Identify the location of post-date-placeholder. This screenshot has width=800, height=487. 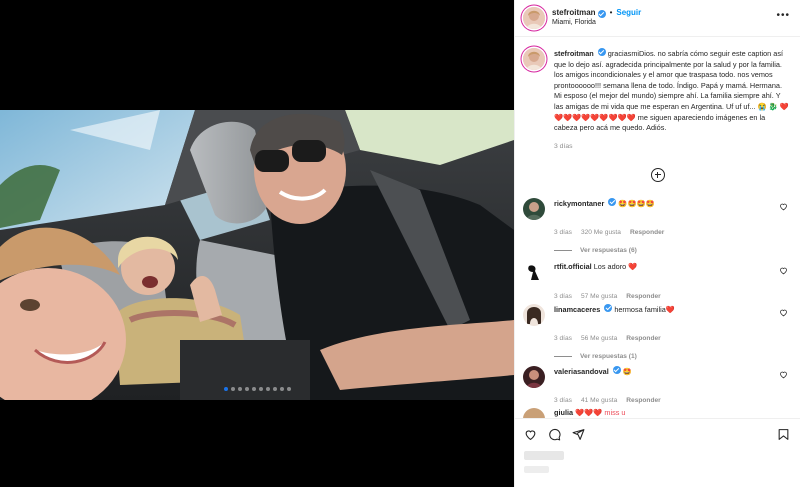
(536, 469).